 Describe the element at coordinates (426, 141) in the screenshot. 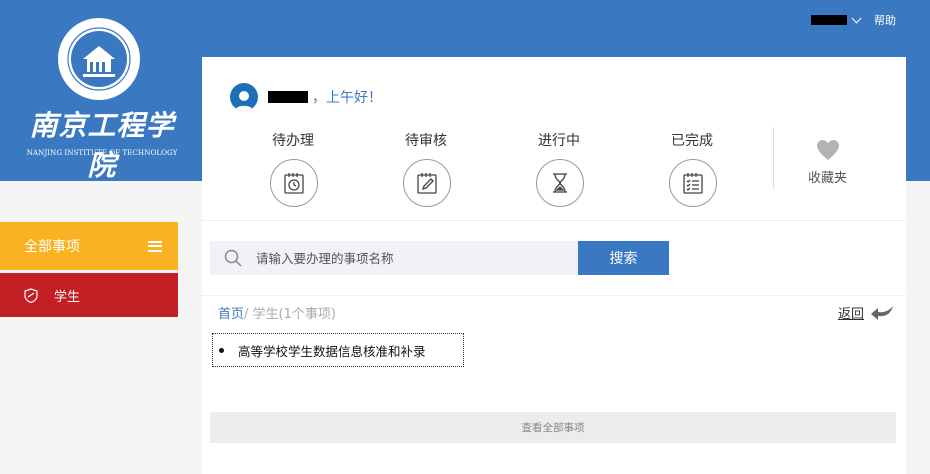

I see `stat-label: 待审核` at that location.